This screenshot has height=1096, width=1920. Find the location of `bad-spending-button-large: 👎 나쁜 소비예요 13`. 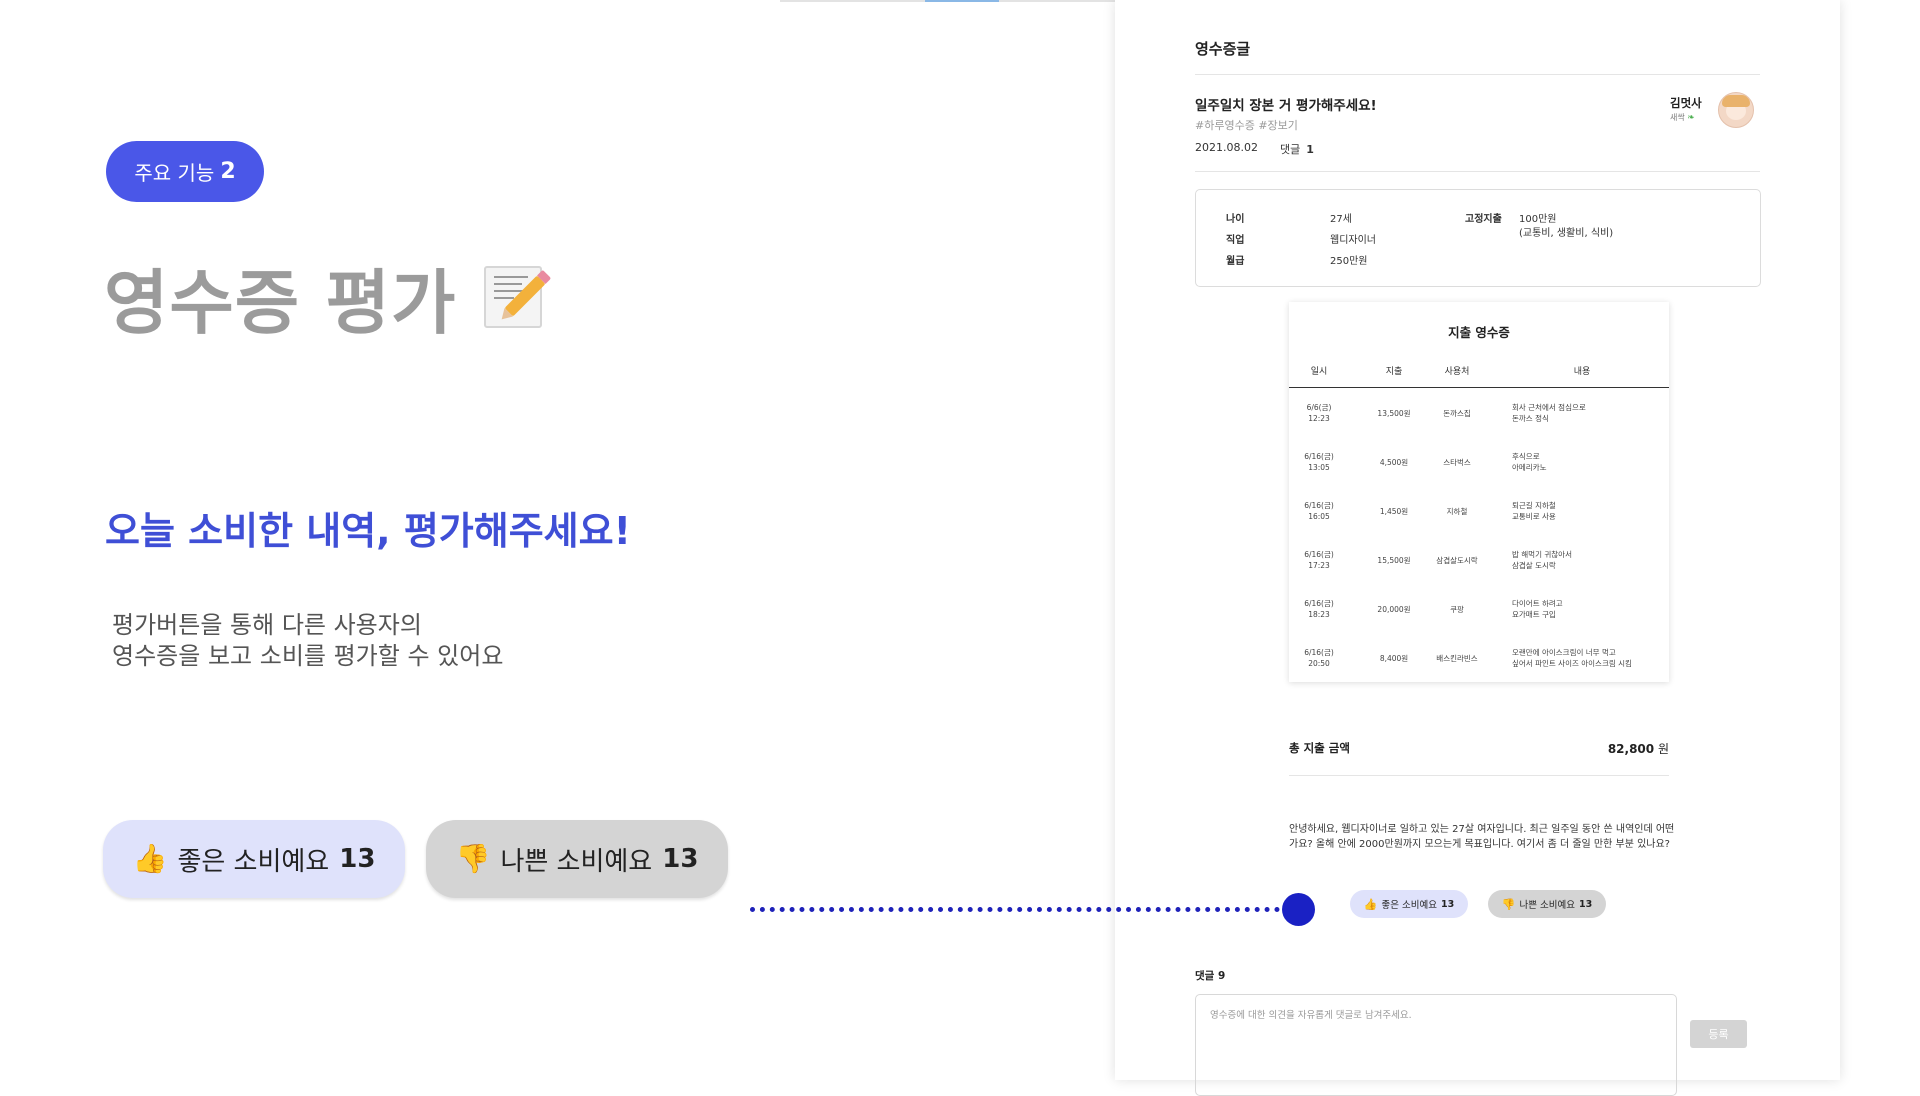

bad-spending-button-large: 👎 나쁜 소비예요 13 is located at coordinates (577, 859).